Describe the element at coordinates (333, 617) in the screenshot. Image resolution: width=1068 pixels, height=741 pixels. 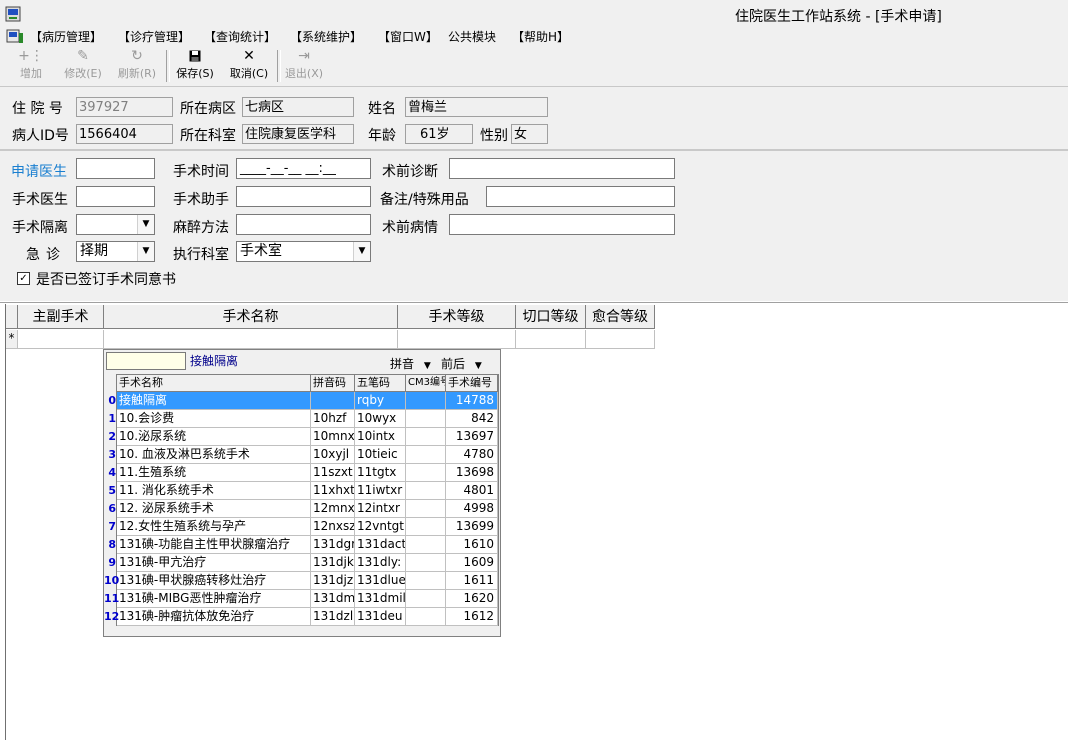
I see `popup-cell-py: 131dzl` at that location.